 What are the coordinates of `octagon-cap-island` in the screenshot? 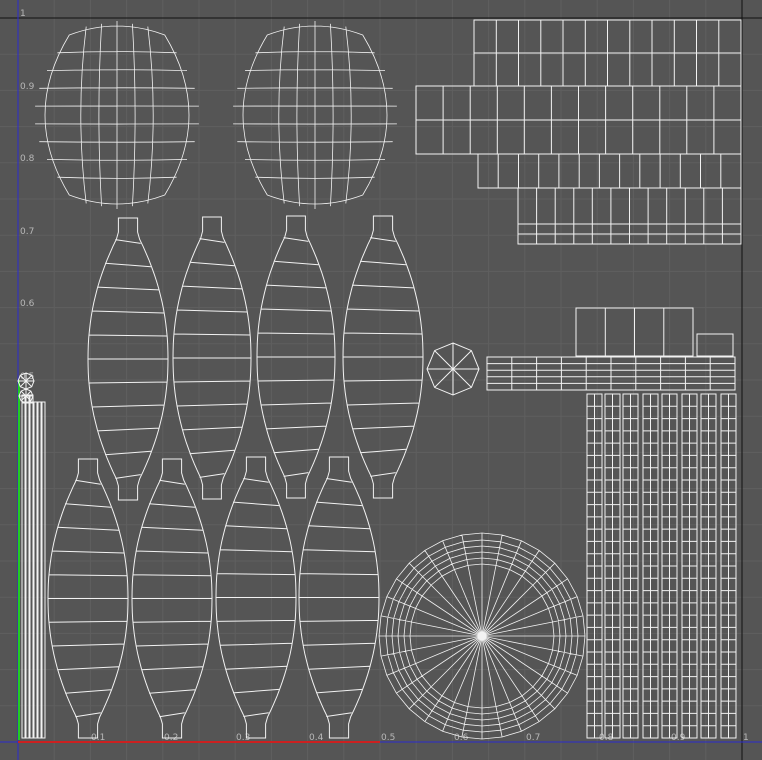 It's located at (453, 369).